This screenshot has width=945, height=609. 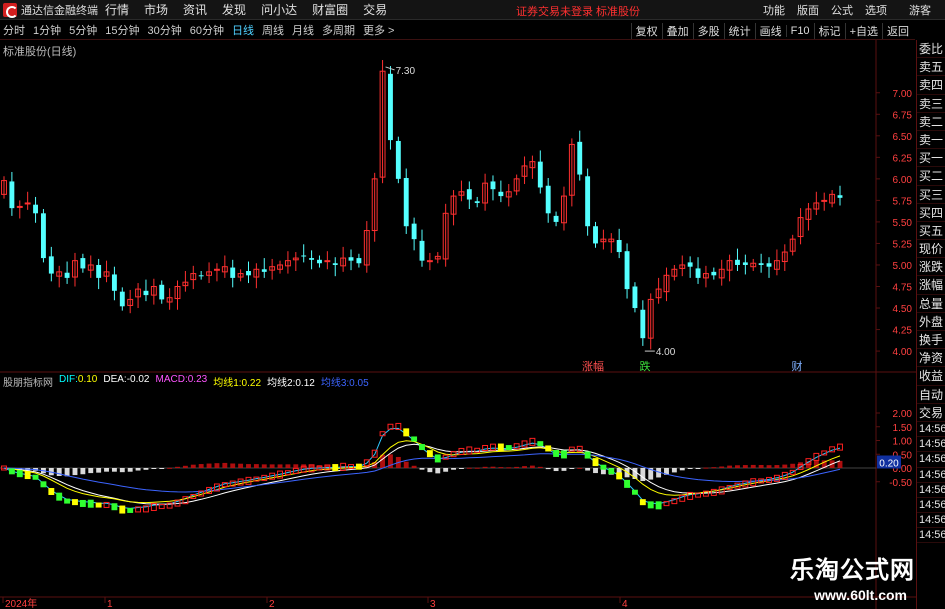 I want to click on tool-add-watchlist: +自选, so click(x=863, y=30).